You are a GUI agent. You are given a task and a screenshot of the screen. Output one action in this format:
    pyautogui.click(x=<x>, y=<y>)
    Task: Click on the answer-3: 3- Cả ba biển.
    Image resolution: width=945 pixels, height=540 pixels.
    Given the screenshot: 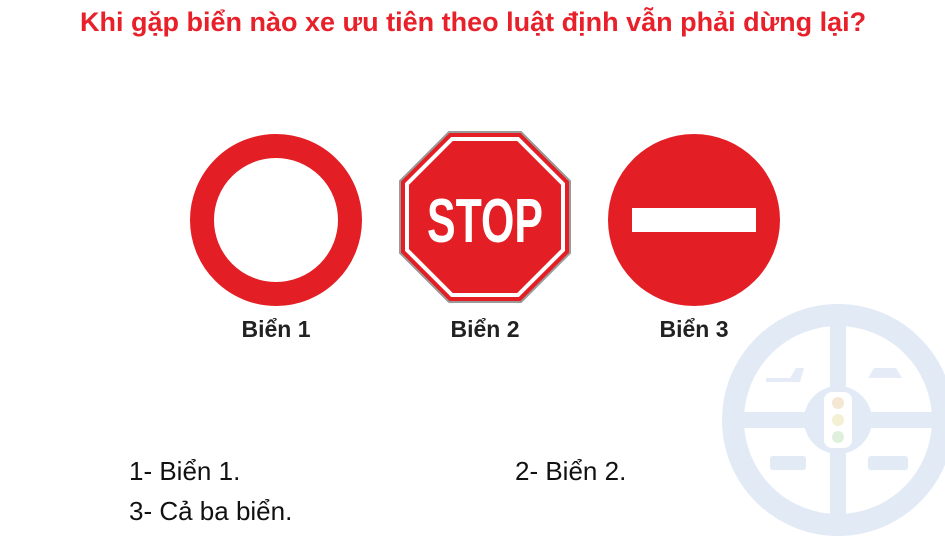 What is the action you would take?
    pyautogui.click(x=210, y=511)
    